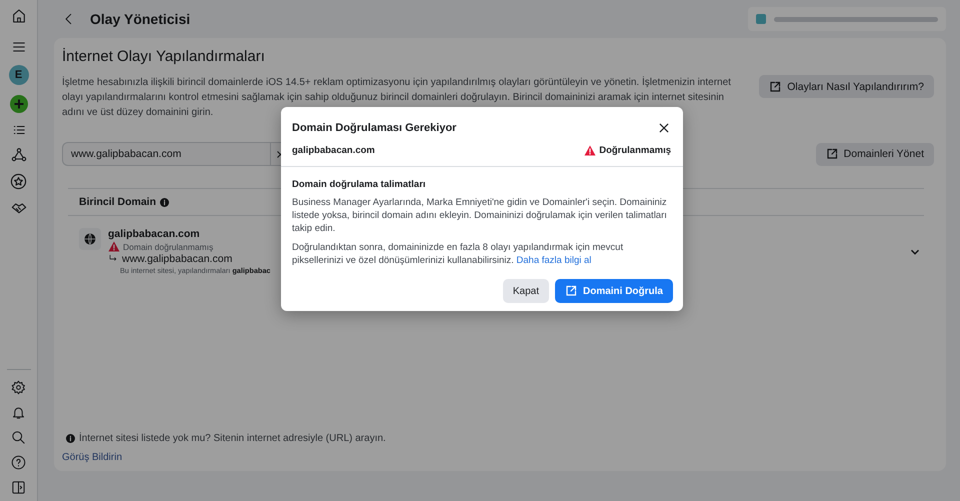 The width and height of the screenshot is (960, 501). I want to click on panel-toggle-icon, so click(18, 487).